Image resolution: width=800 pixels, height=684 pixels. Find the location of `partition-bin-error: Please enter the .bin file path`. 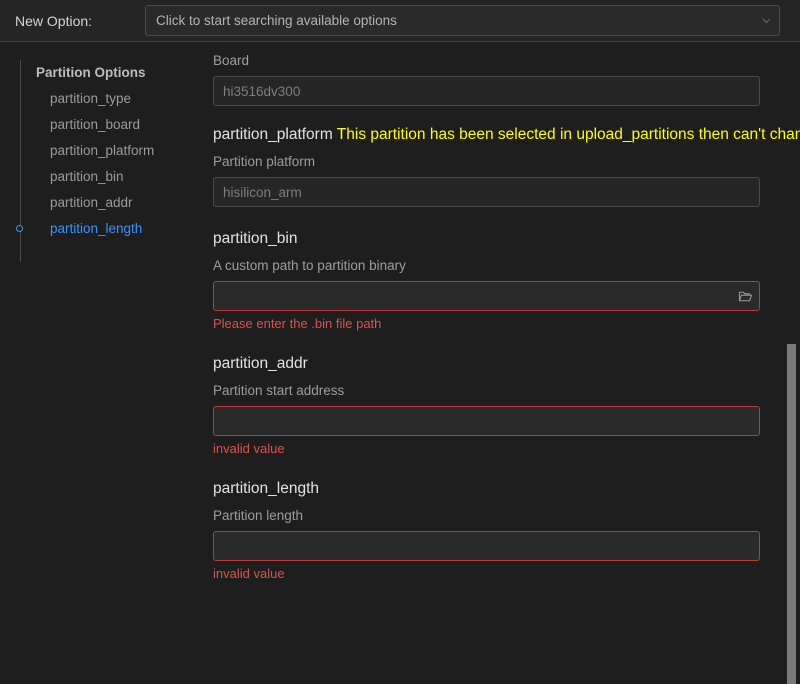

partition-bin-error: Please enter the .bin file path is located at coordinates (297, 323).